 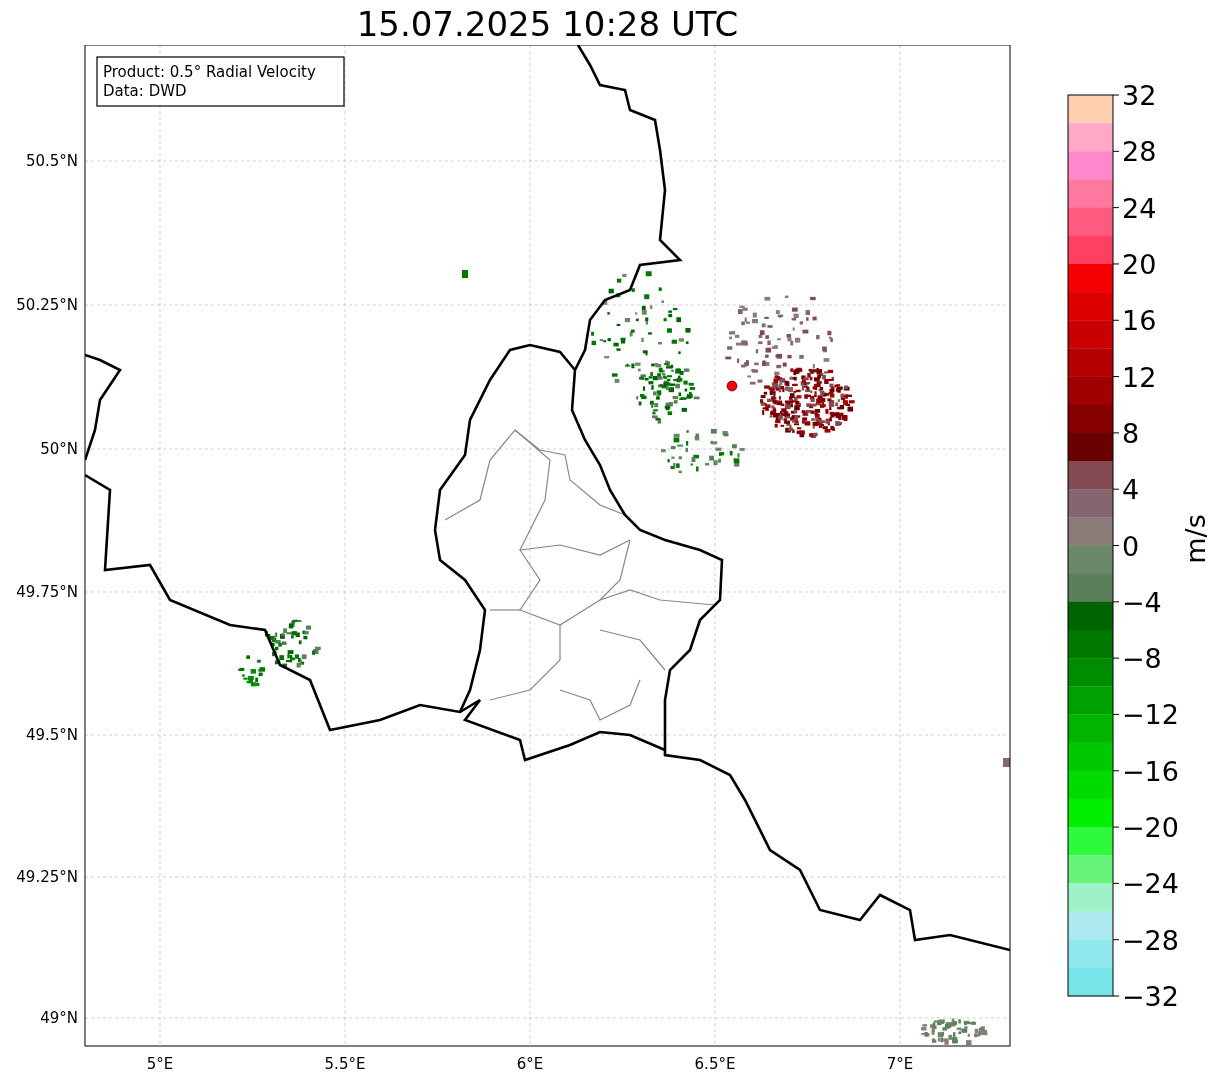 I want to click on axis-tick-label: 50°N, so click(x=59, y=449).